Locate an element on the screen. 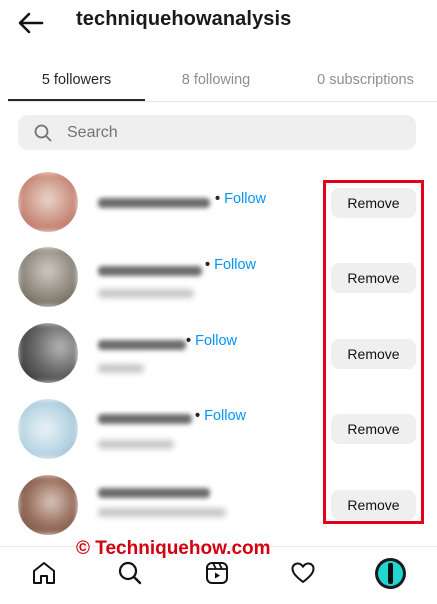 Image resolution: width=437 pixels, height=604 pixels. tab-followers: 5 followers is located at coordinates (76, 80).